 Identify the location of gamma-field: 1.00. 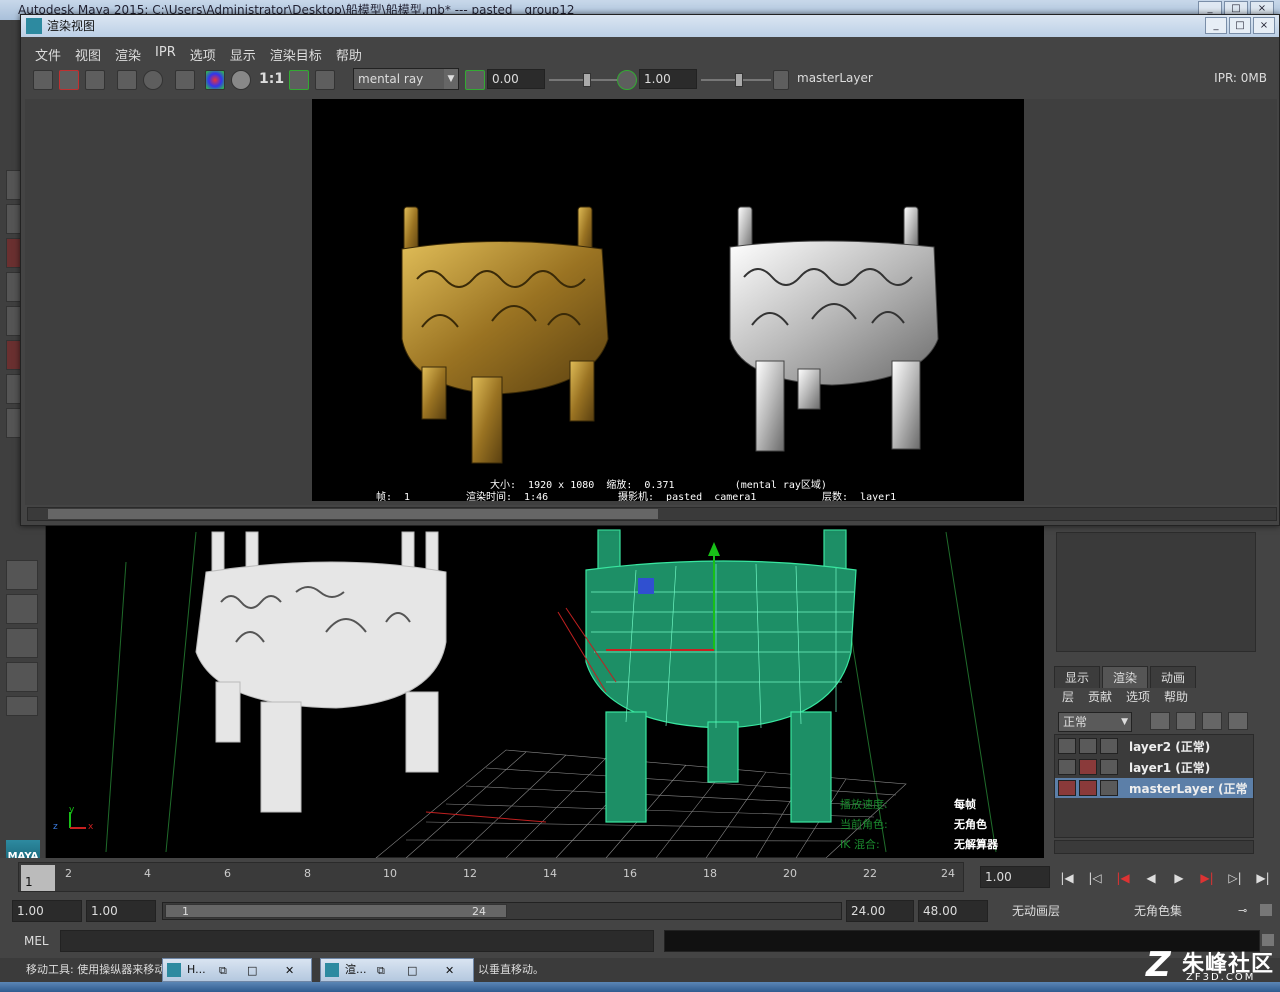
(668, 79).